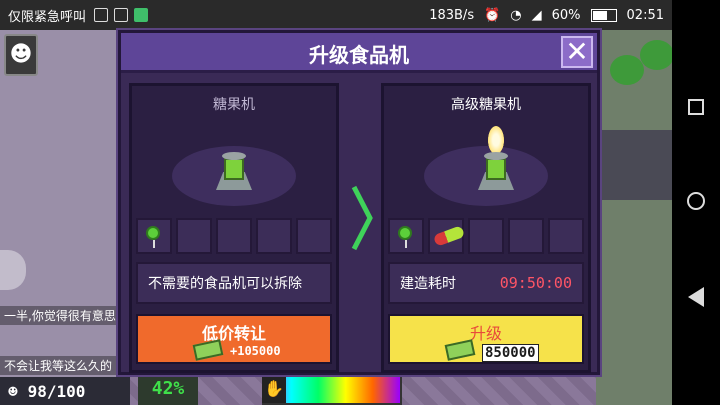  What do you see at coordinates (603, 15) in the screenshot?
I see `battery-icon` at bounding box center [603, 15].